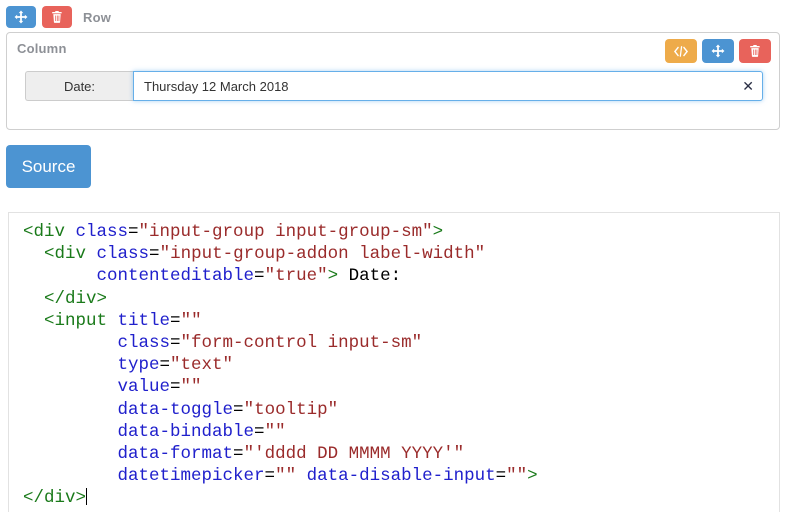 The height and width of the screenshot is (517, 788). I want to click on code-token-val: "input-group-addon label-width", so click(322, 254).